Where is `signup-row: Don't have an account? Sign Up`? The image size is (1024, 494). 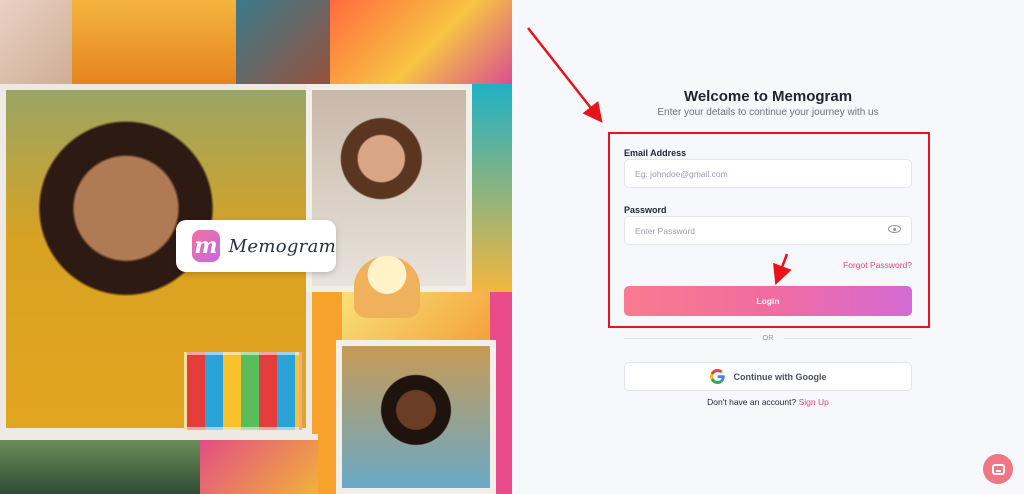 signup-row: Don't have an account? Sign Up is located at coordinates (768, 402).